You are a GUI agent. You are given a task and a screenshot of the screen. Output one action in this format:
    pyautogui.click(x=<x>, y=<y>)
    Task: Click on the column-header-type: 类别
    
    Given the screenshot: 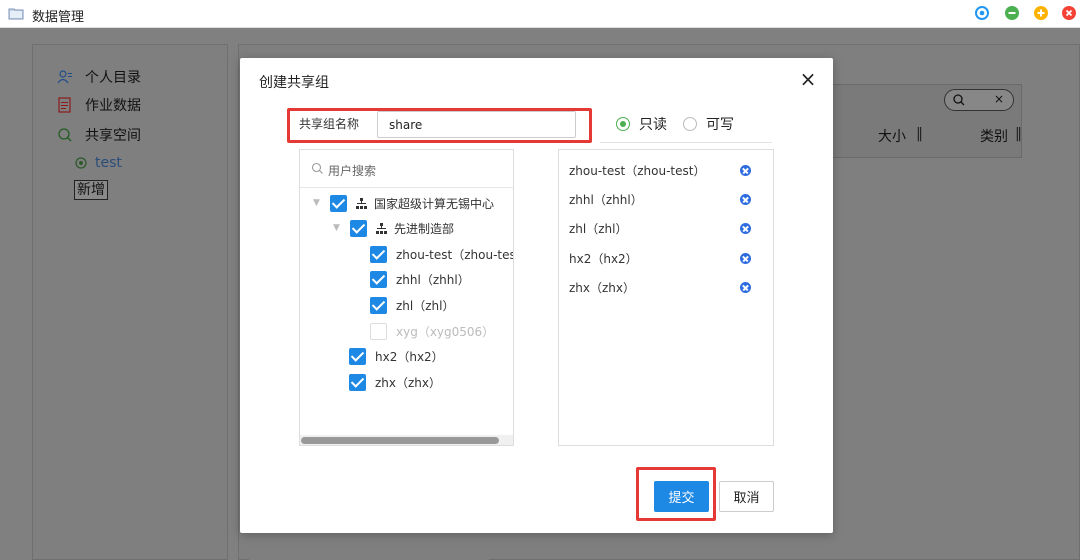 What is the action you would take?
    pyautogui.click(x=994, y=136)
    